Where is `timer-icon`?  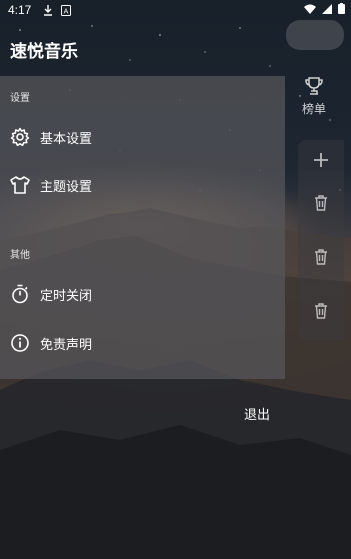
timer-icon is located at coordinates (20, 294).